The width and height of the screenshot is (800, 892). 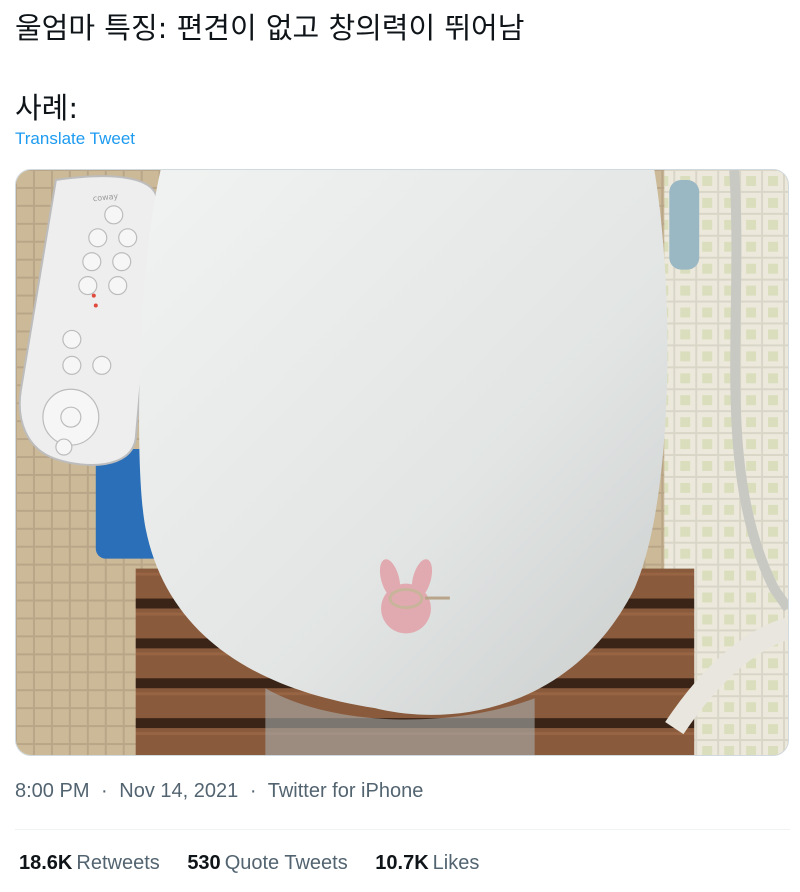 I want to click on tweet-text: 울엄마 특징: 편견이 없고 창의력이 뛰어남 사례:, so click(x=400, y=68).